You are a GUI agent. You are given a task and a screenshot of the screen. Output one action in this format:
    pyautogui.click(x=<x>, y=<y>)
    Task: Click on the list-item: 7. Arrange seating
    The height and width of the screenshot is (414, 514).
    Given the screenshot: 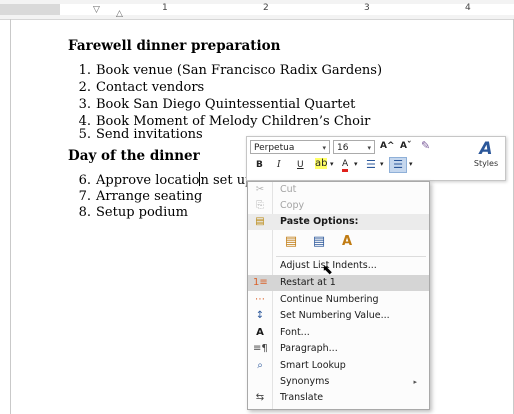 What is the action you would take?
    pyautogui.click(x=135, y=196)
    